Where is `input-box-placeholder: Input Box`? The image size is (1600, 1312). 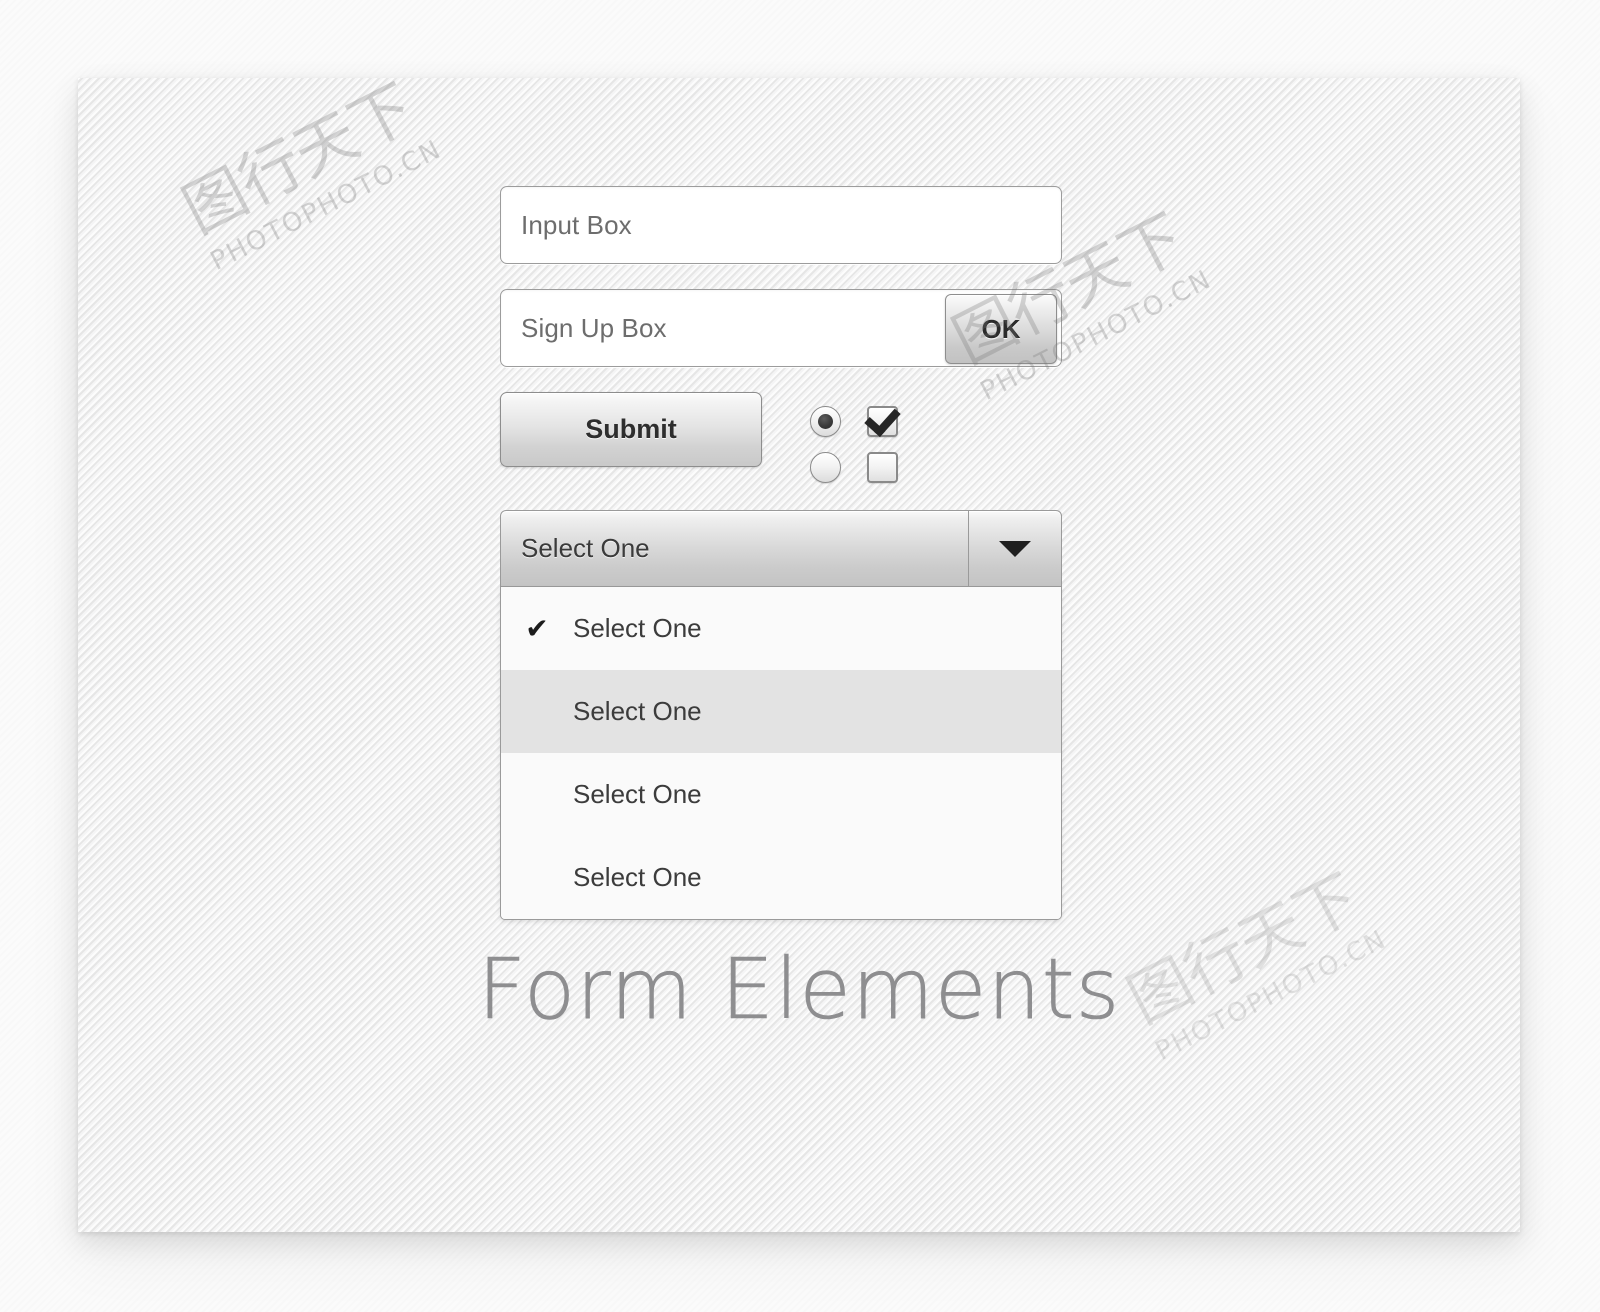 input-box-placeholder: Input Box is located at coordinates (576, 224).